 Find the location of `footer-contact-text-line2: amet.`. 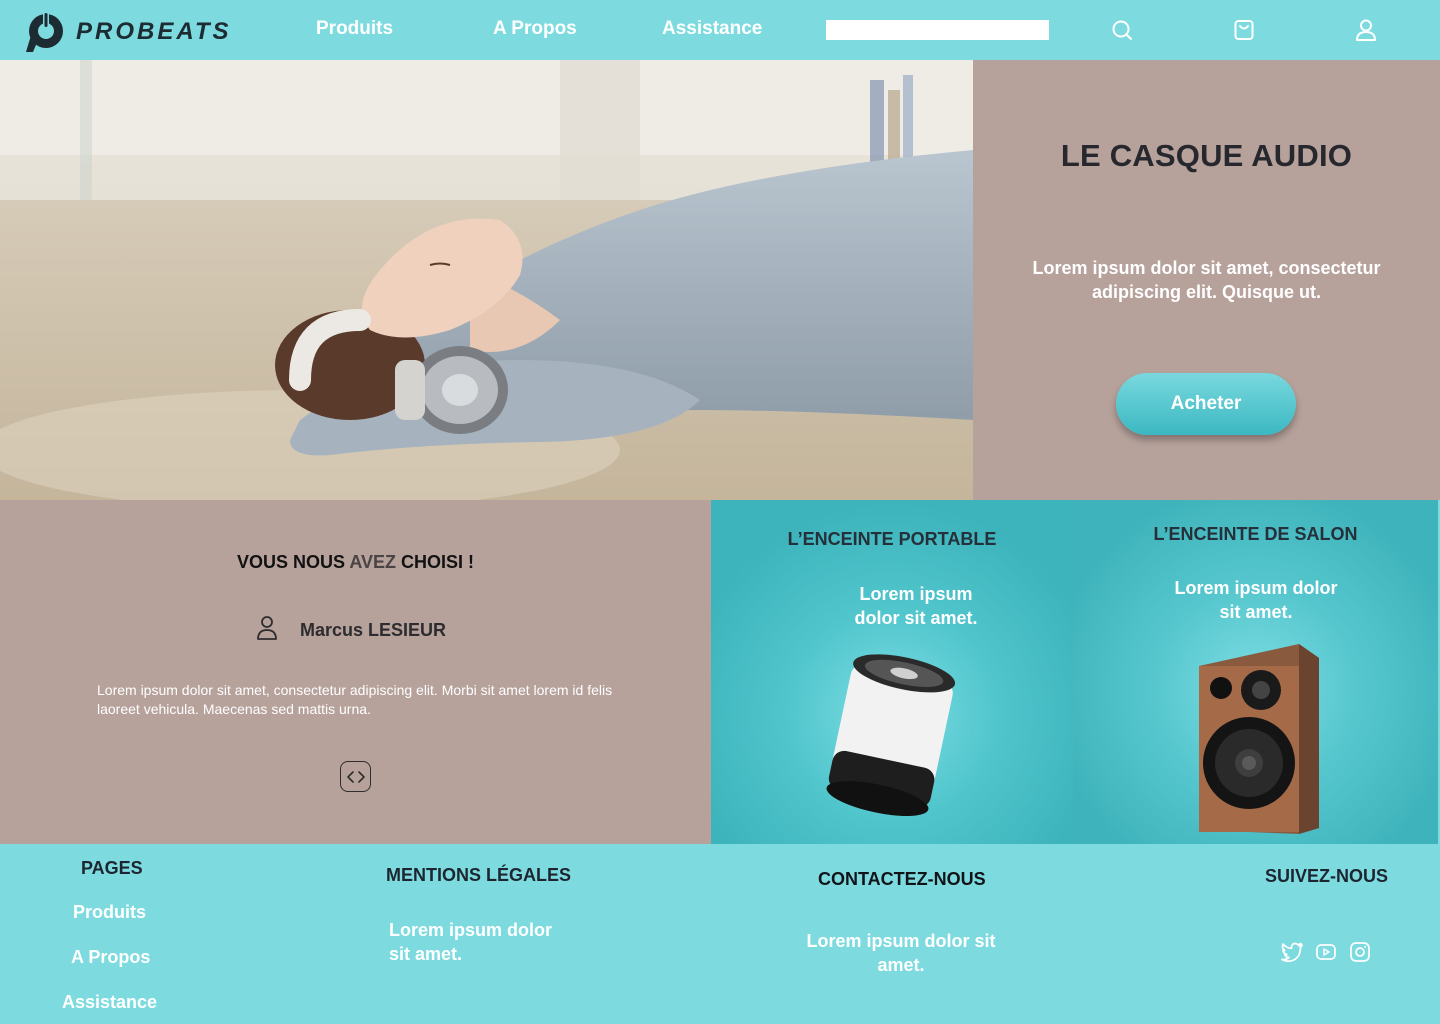

footer-contact-text-line2: amet. is located at coordinates (901, 965).